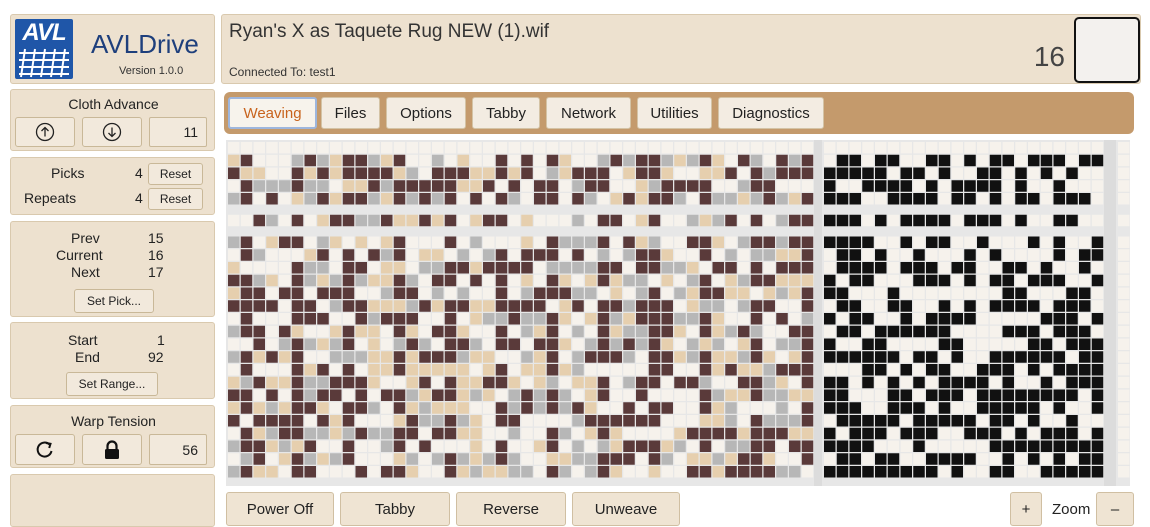 This screenshot has height=527, width=1150. I want to click on warp-tension-value: 56, so click(178, 449).